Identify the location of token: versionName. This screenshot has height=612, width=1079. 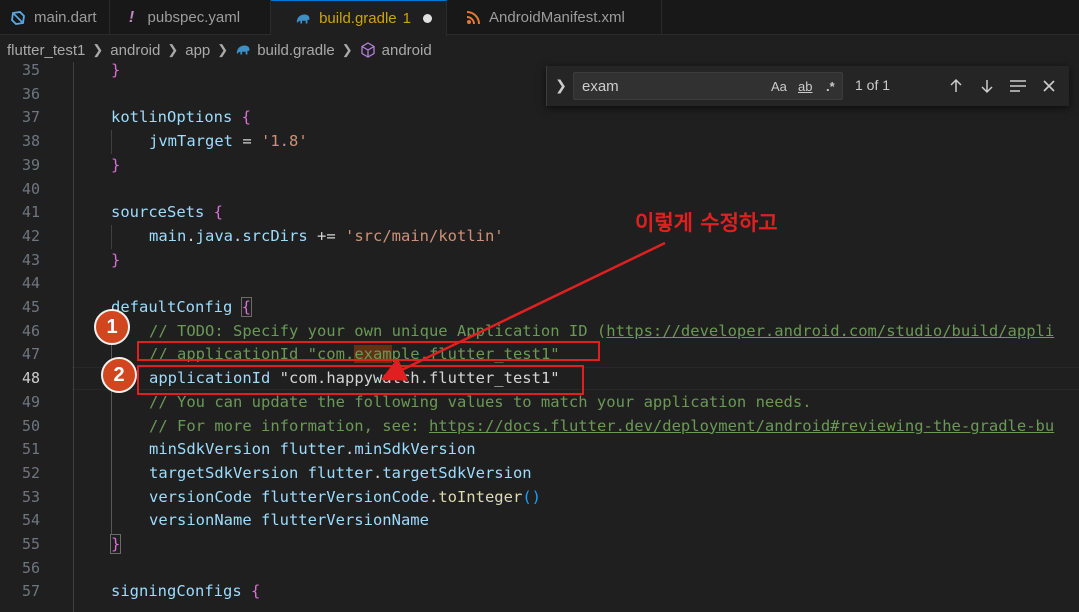
(205, 520).